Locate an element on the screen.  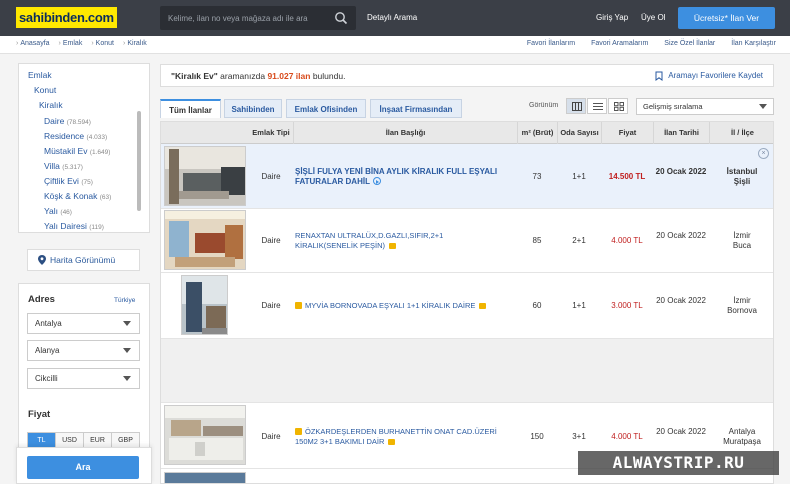
column-m2: m² (Brüt) is located at coordinates (537, 133).